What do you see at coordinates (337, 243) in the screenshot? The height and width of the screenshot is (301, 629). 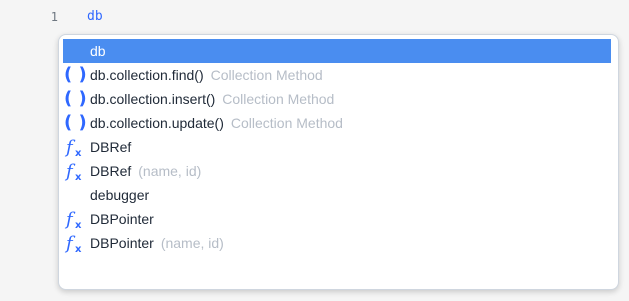 I see `completion-item-dbpointer-signature: fx DBPointer (name, id)` at bounding box center [337, 243].